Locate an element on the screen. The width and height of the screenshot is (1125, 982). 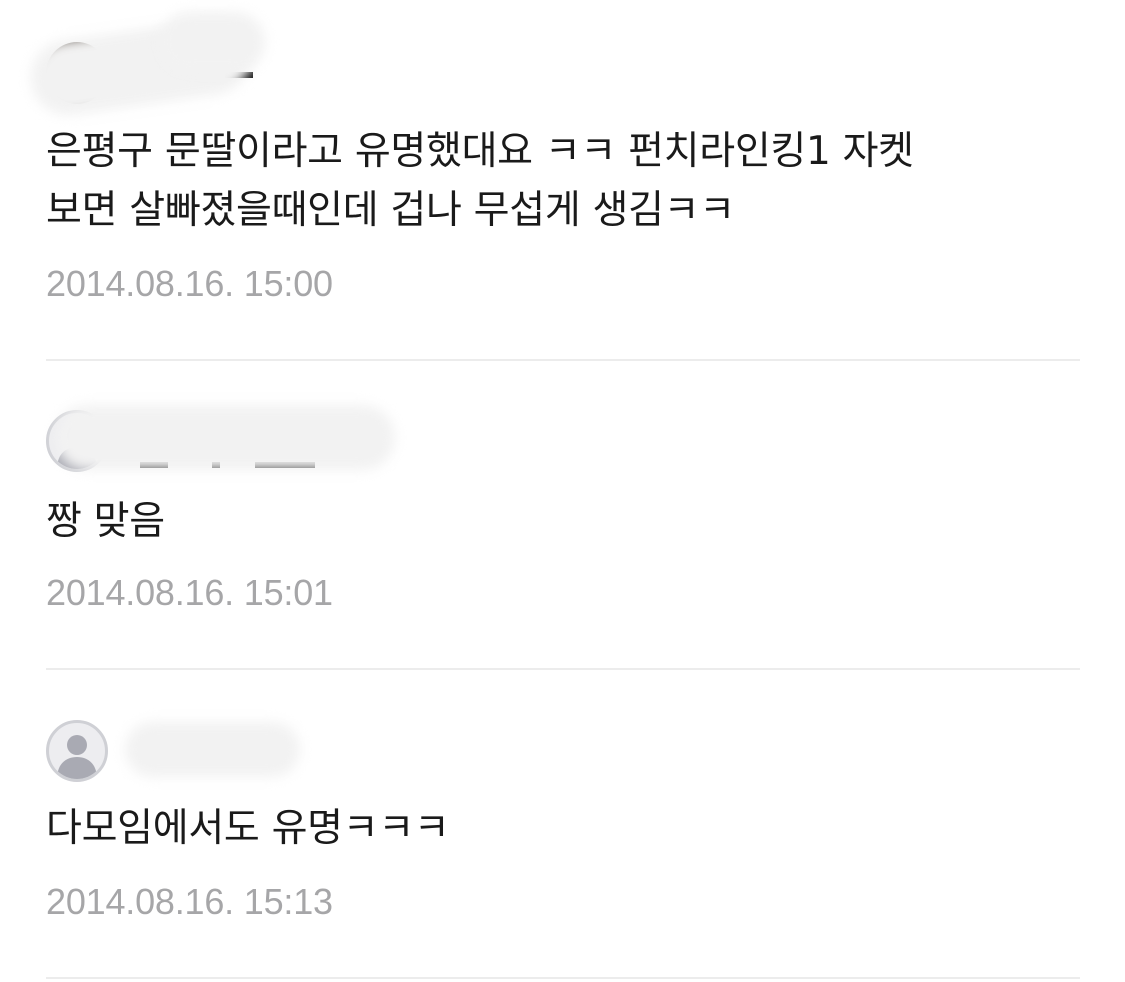
avatar is located at coordinates (77, 751).